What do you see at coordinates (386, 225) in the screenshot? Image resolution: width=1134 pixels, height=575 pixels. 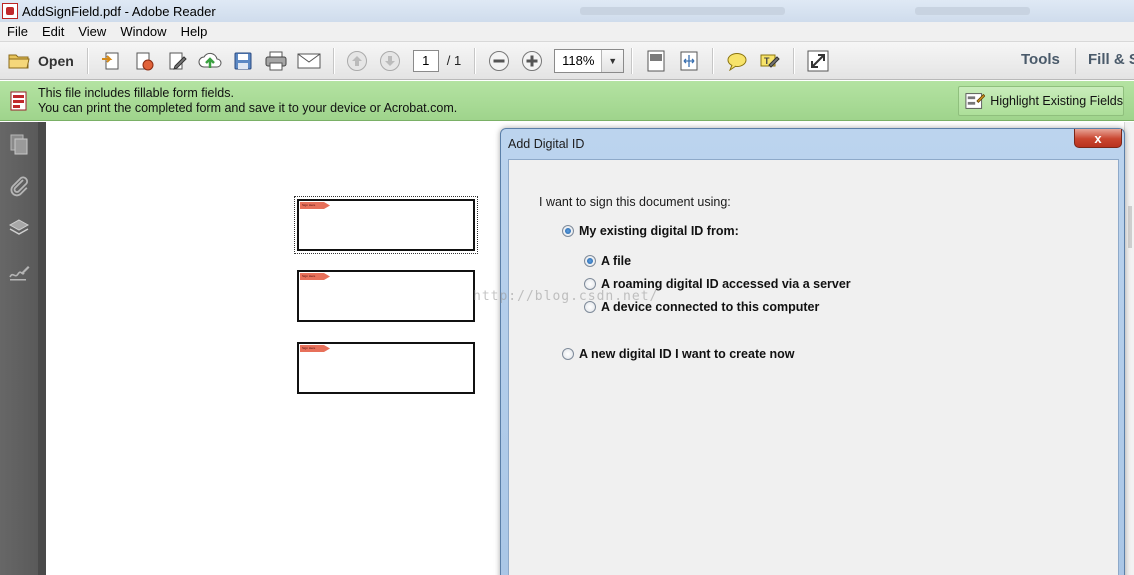 I see `signature-field-1: Sign Here` at bounding box center [386, 225].